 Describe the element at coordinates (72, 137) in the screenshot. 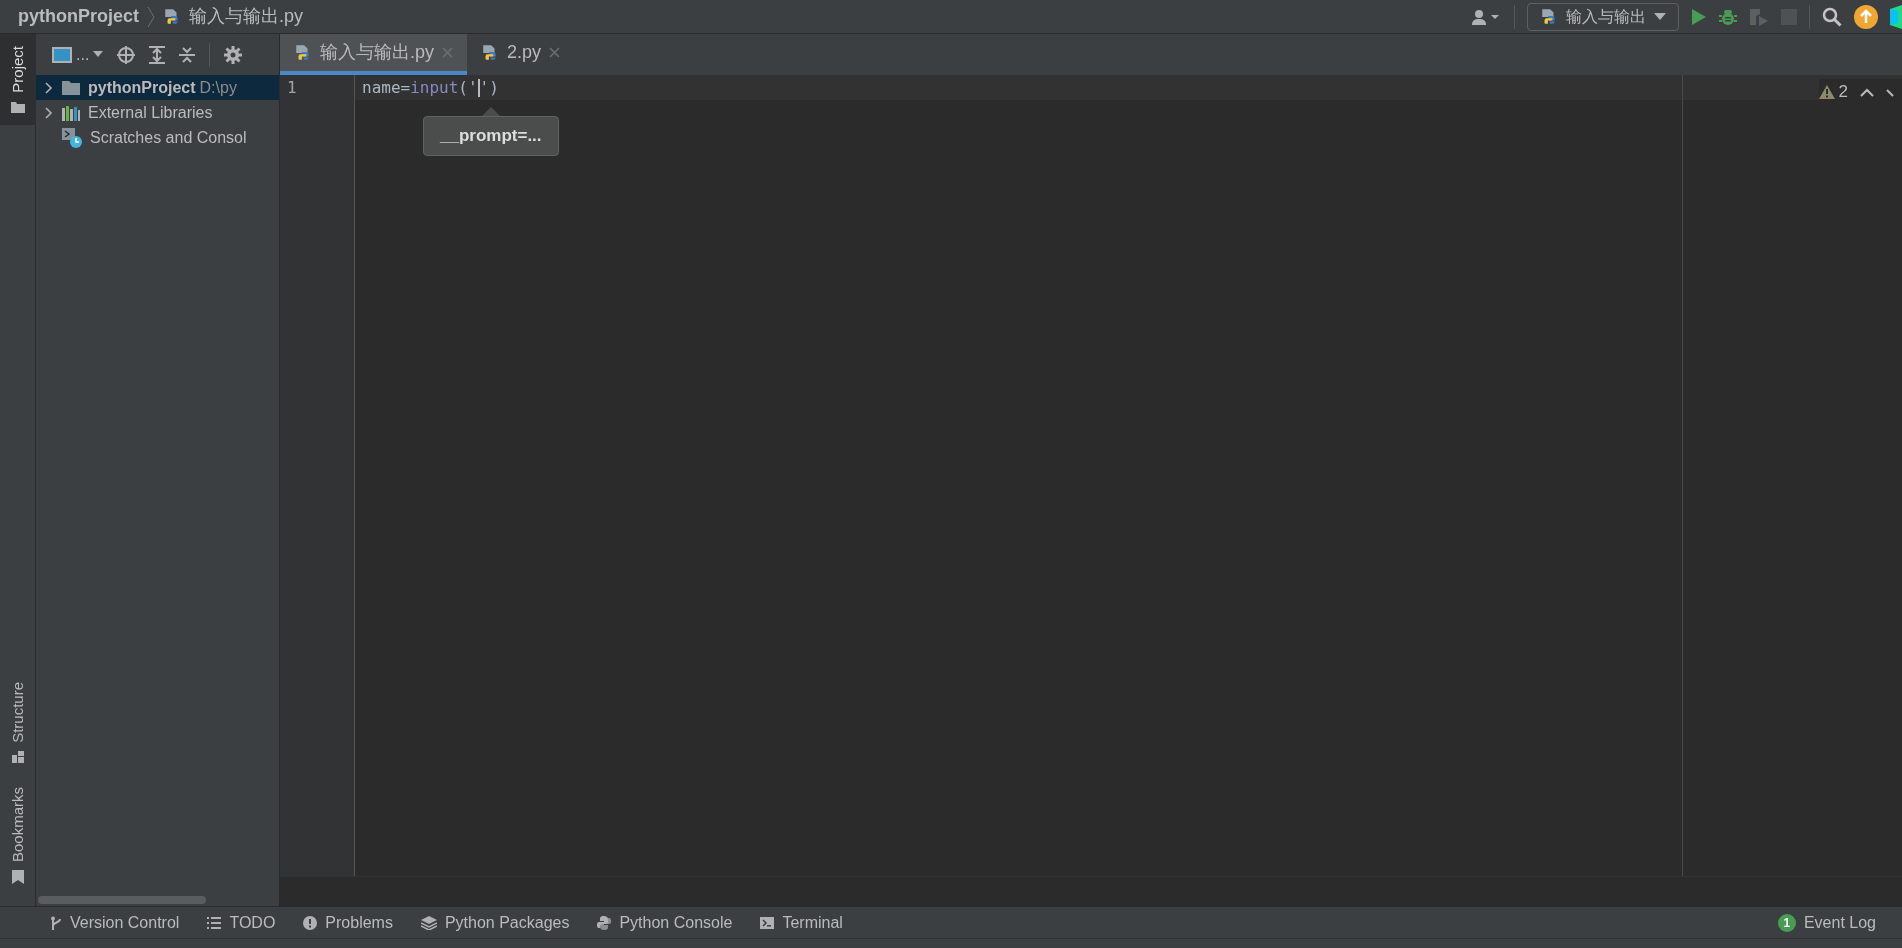

I see `scratches-icon` at that location.